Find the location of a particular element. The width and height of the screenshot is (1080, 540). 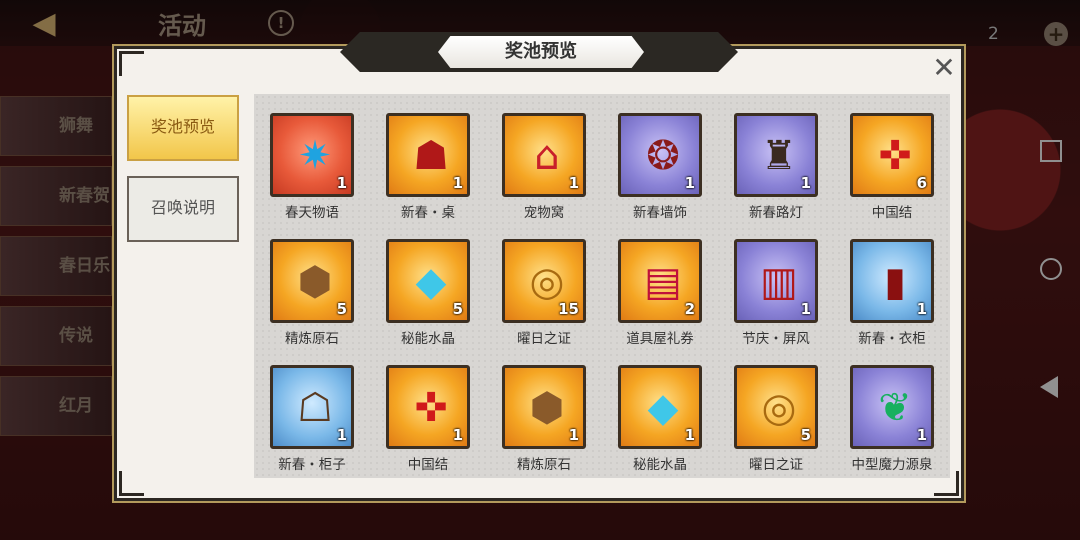

reward-card: ◎ 5 is located at coordinates (776, 407).